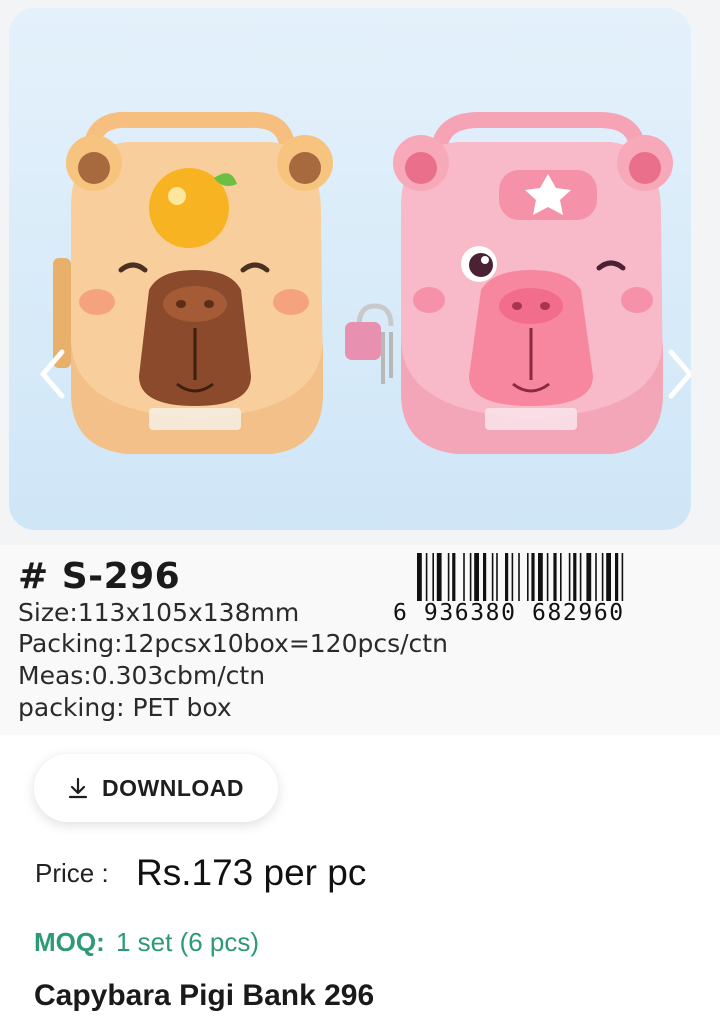 The image size is (720, 1021). Describe the element at coordinates (69, 942) in the screenshot. I see `moq-label: MOQ:` at that location.